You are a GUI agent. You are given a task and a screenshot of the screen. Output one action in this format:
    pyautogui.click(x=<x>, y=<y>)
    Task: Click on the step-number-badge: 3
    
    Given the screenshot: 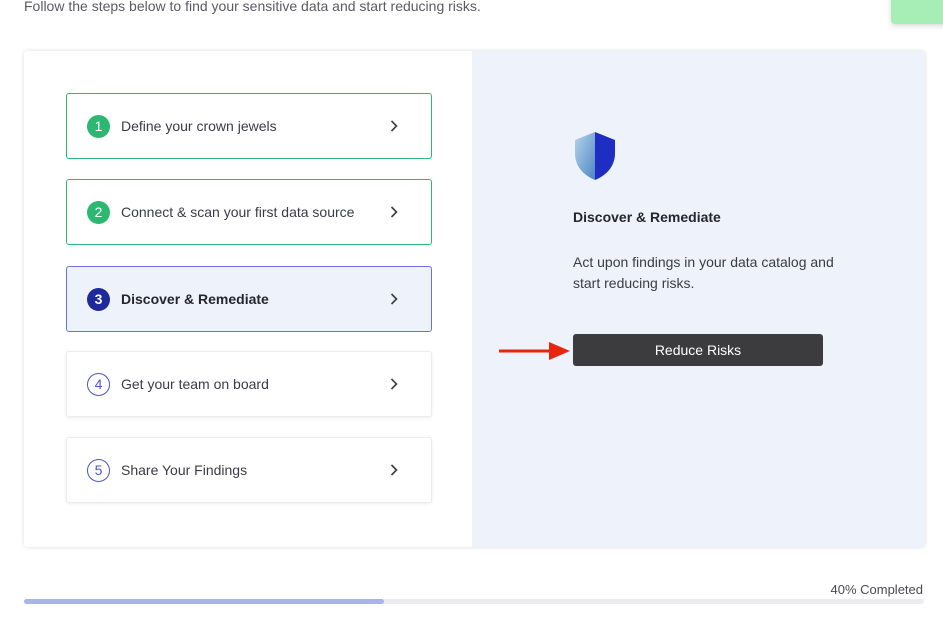 What is the action you would take?
    pyautogui.click(x=98, y=299)
    